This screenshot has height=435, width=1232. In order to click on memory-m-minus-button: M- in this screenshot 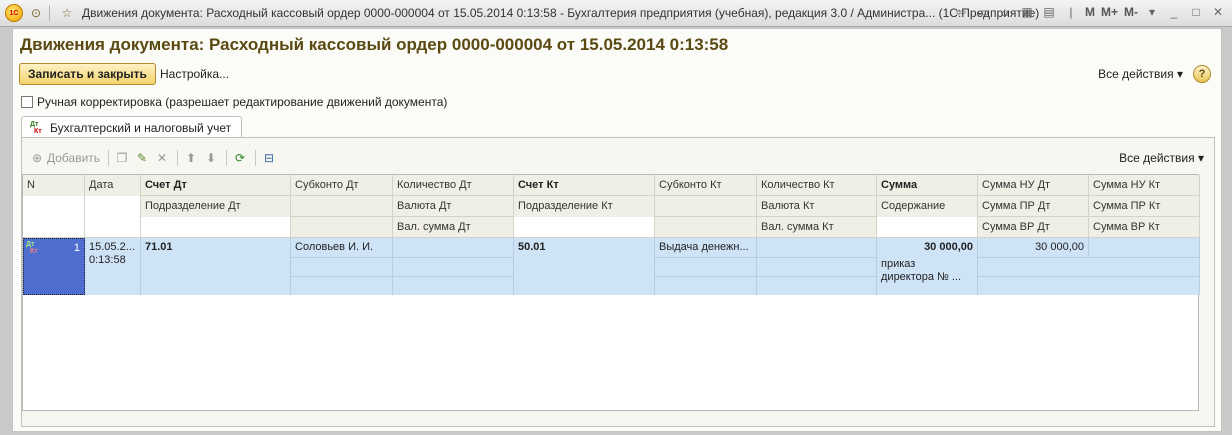, I will do `click(1131, 12)`.